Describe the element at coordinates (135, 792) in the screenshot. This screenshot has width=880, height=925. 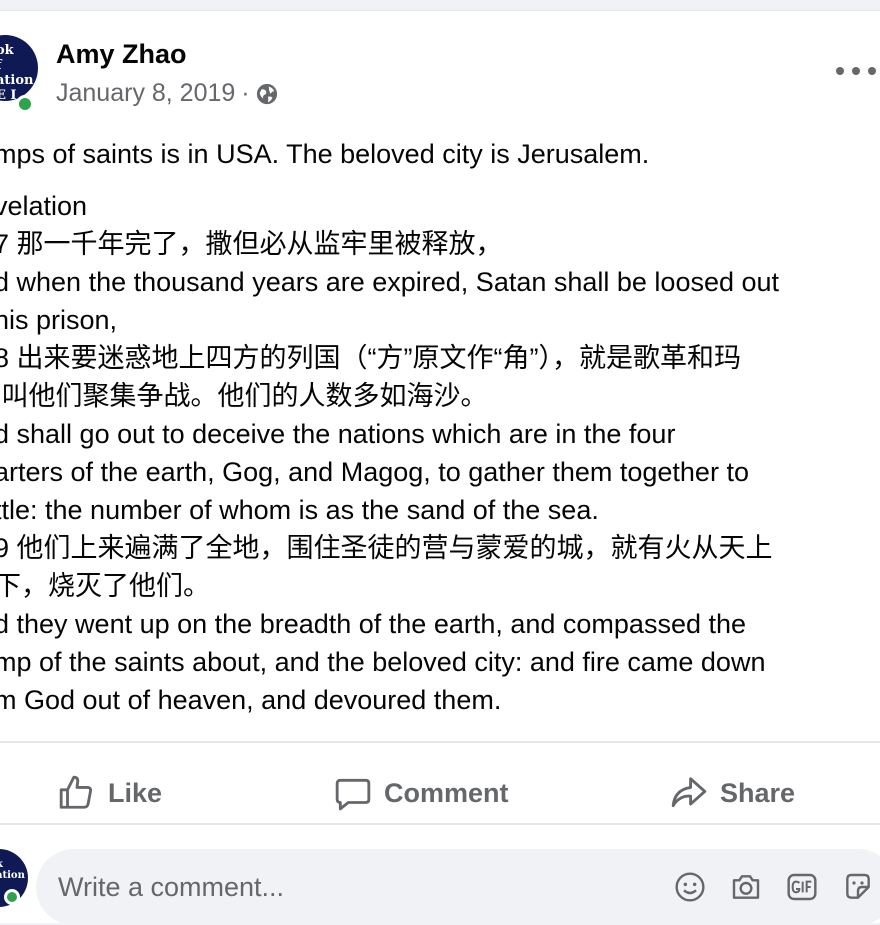
I see `like-label: Like` at that location.